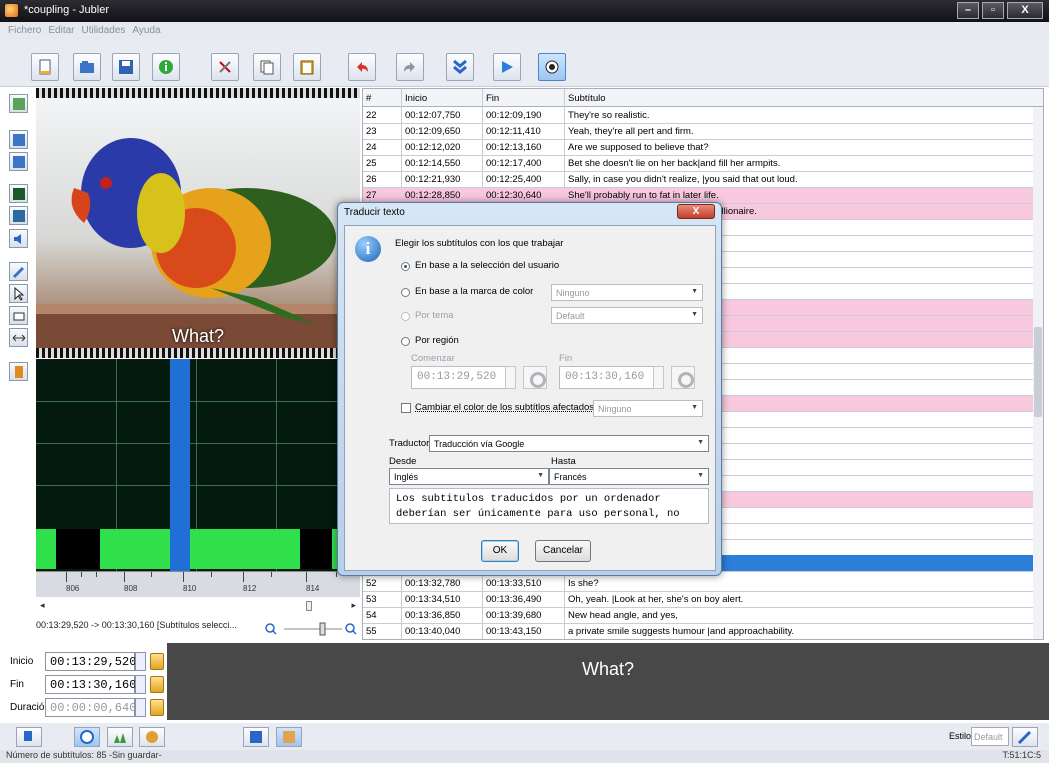 Image resolution: width=1049 pixels, height=763 pixels. Describe the element at coordinates (18, 371) in the screenshot. I see `tool-bookmark` at that location.